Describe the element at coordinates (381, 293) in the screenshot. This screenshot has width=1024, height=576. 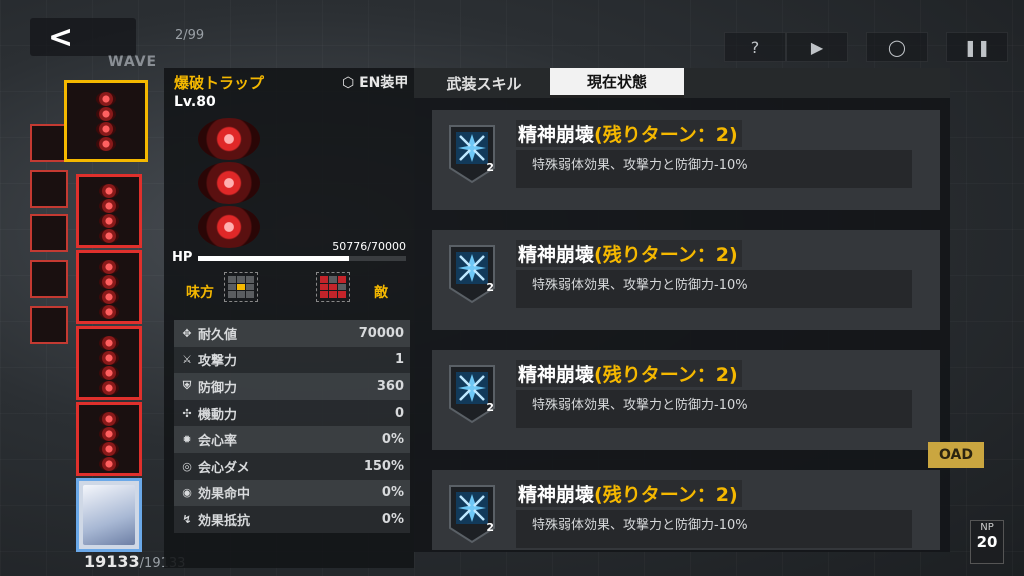
I see `enemy-side-label: 敵` at that location.